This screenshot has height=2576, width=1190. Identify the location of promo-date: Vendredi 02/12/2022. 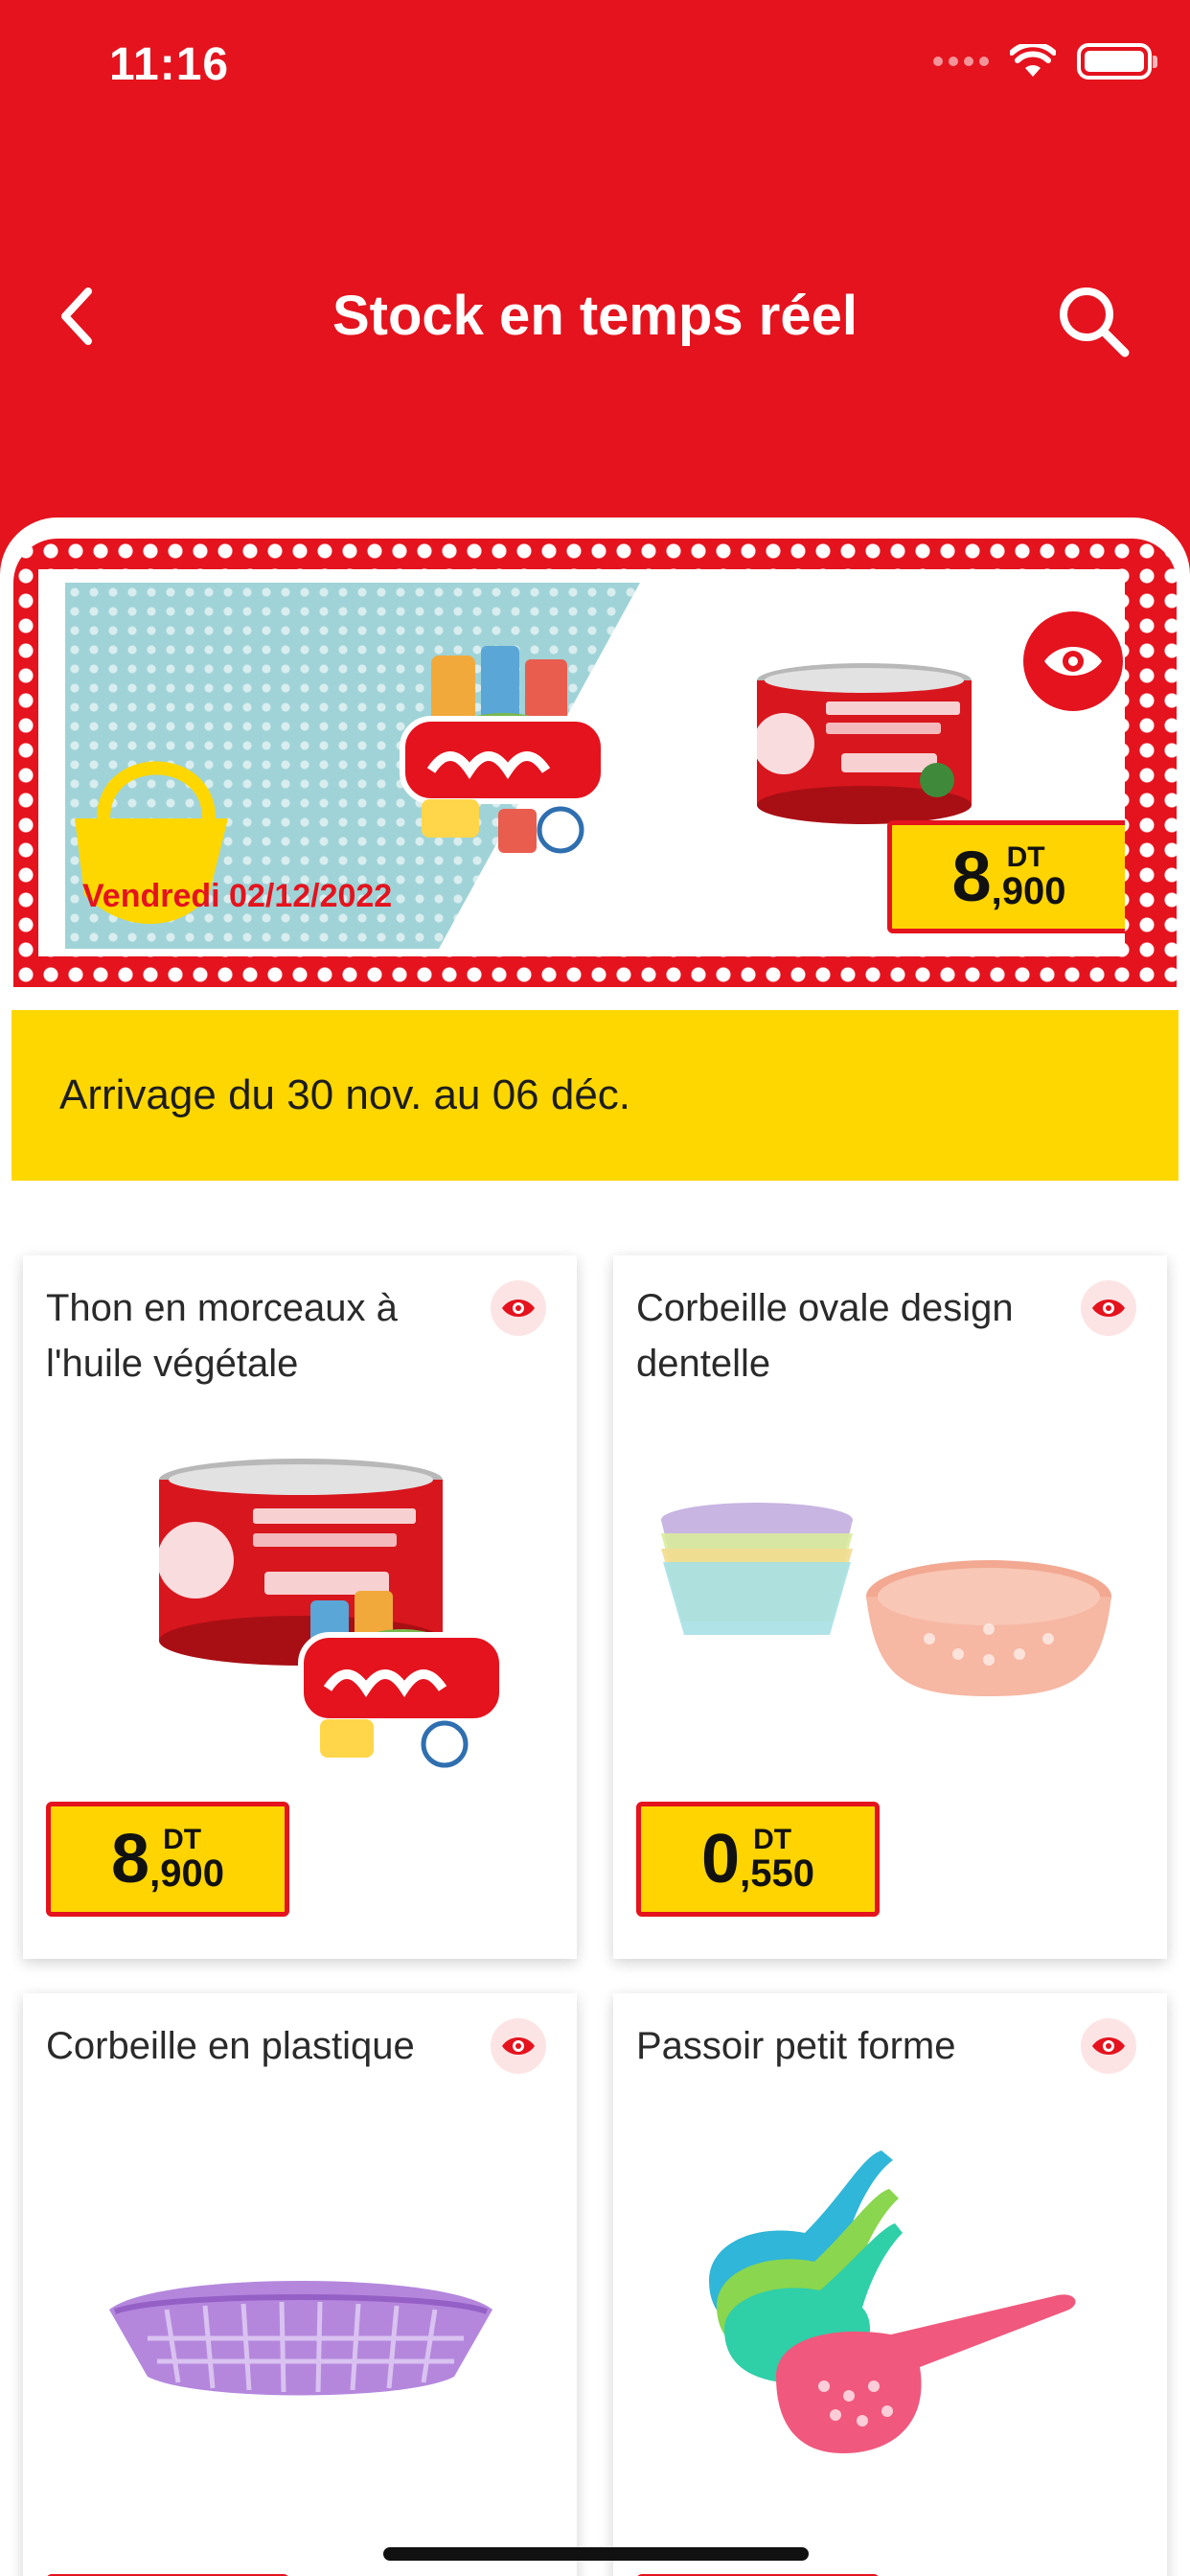
(238, 896).